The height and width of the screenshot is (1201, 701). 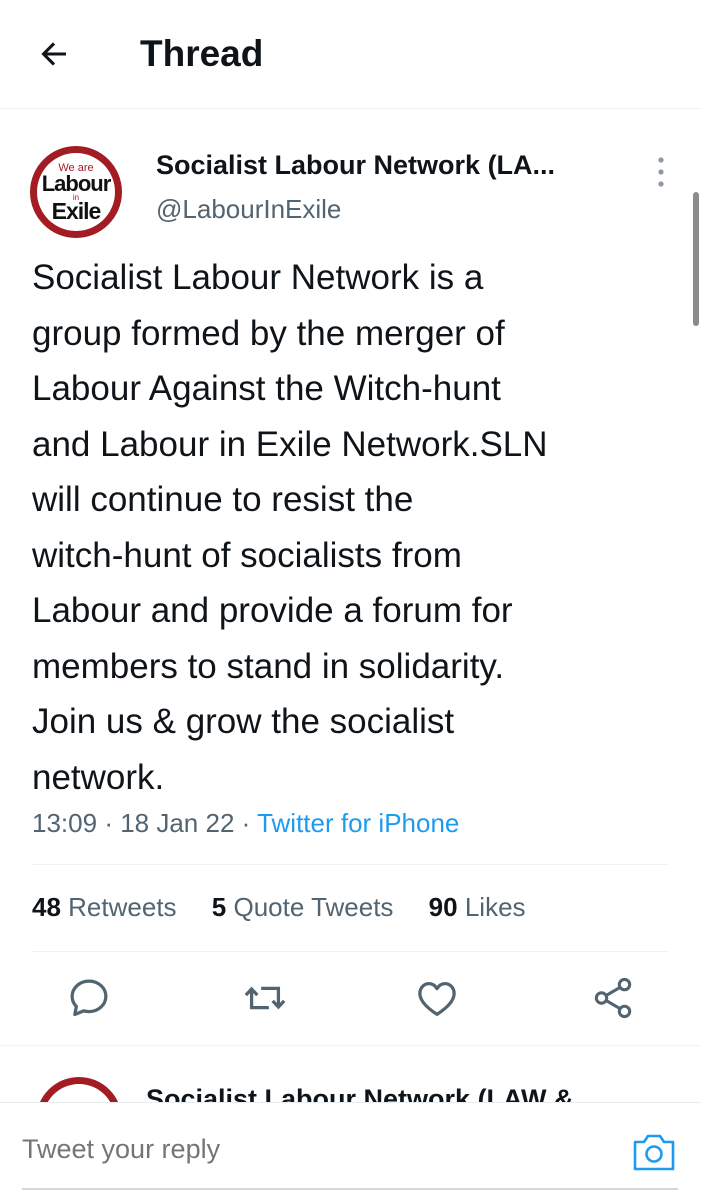 What do you see at coordinates (243, 721) in the screenshot?
I see `tweet-text-line: Join us & grow the socialist` at bounding box center [243, 721].